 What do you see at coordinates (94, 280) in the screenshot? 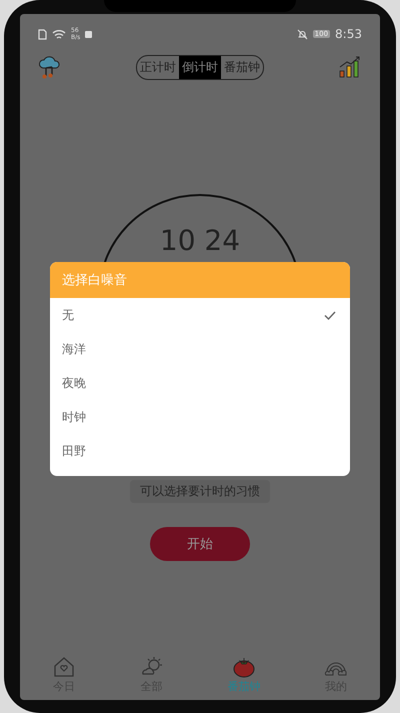
I see `dialog-title: 选择白噪音` at bounding box center [94, 280].